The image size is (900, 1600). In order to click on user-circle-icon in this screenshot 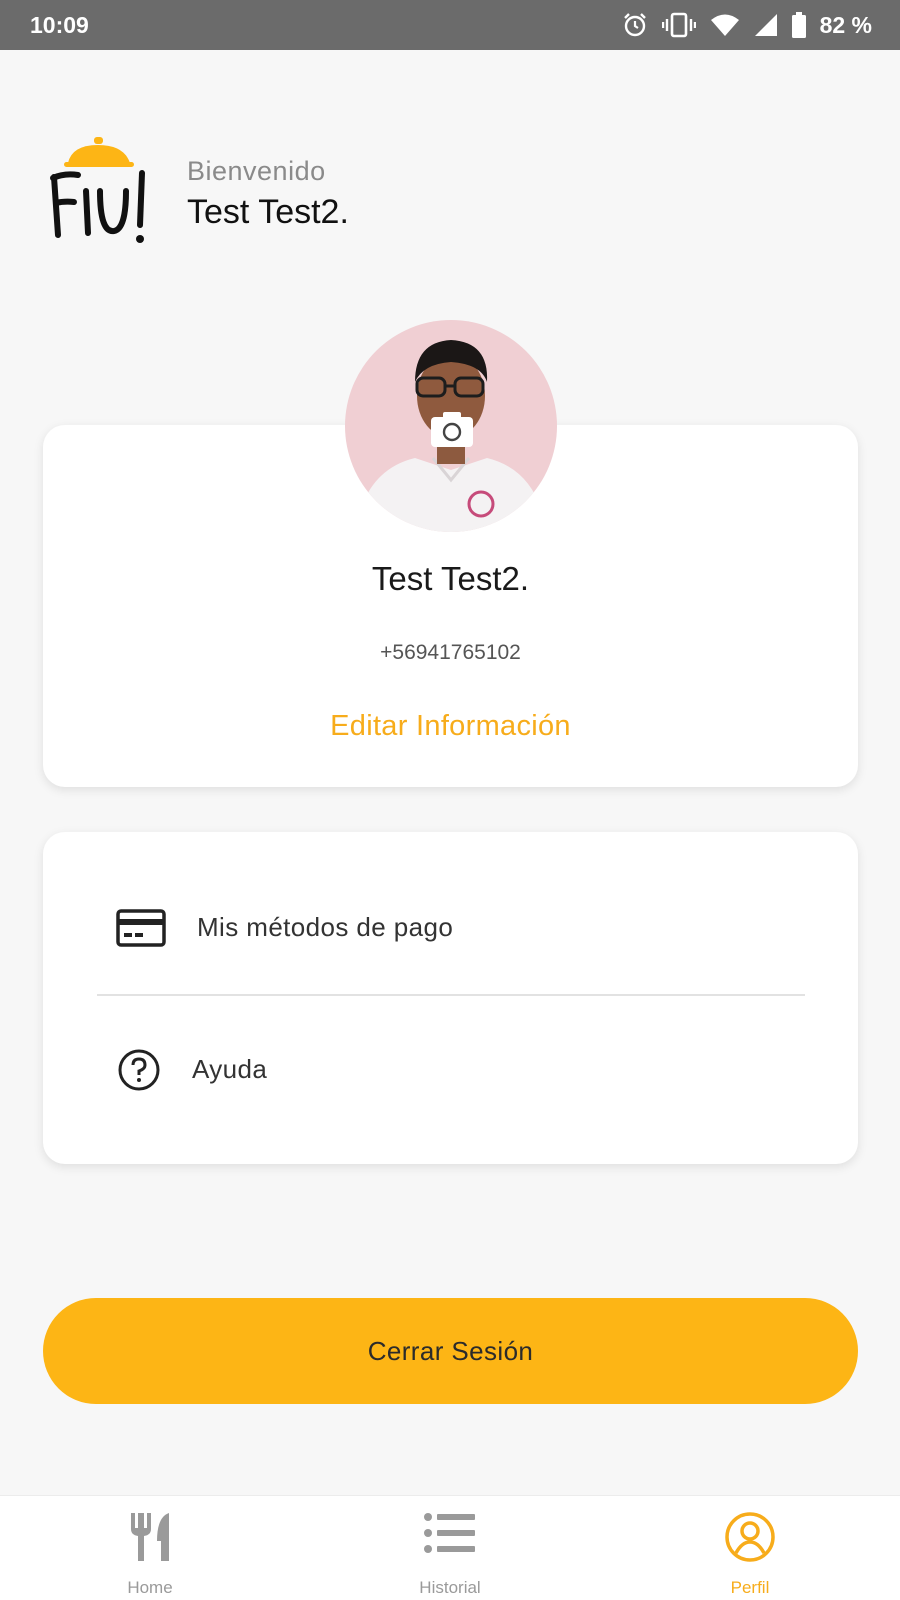, I will do `click(750, 1537)`.